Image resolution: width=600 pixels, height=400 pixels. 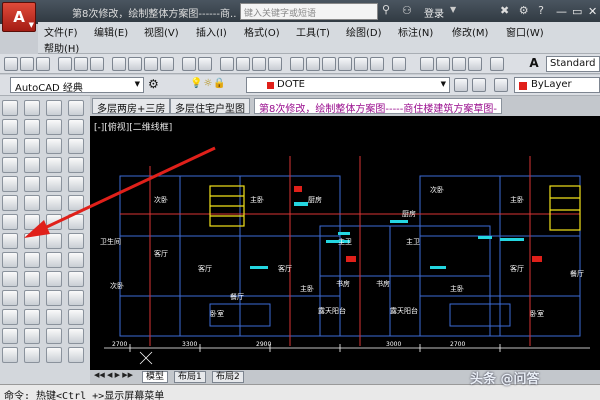 What do you see at coordinates (65, 64) in the screenshot?
I see `print-icon` at bounding box center [65, 64].